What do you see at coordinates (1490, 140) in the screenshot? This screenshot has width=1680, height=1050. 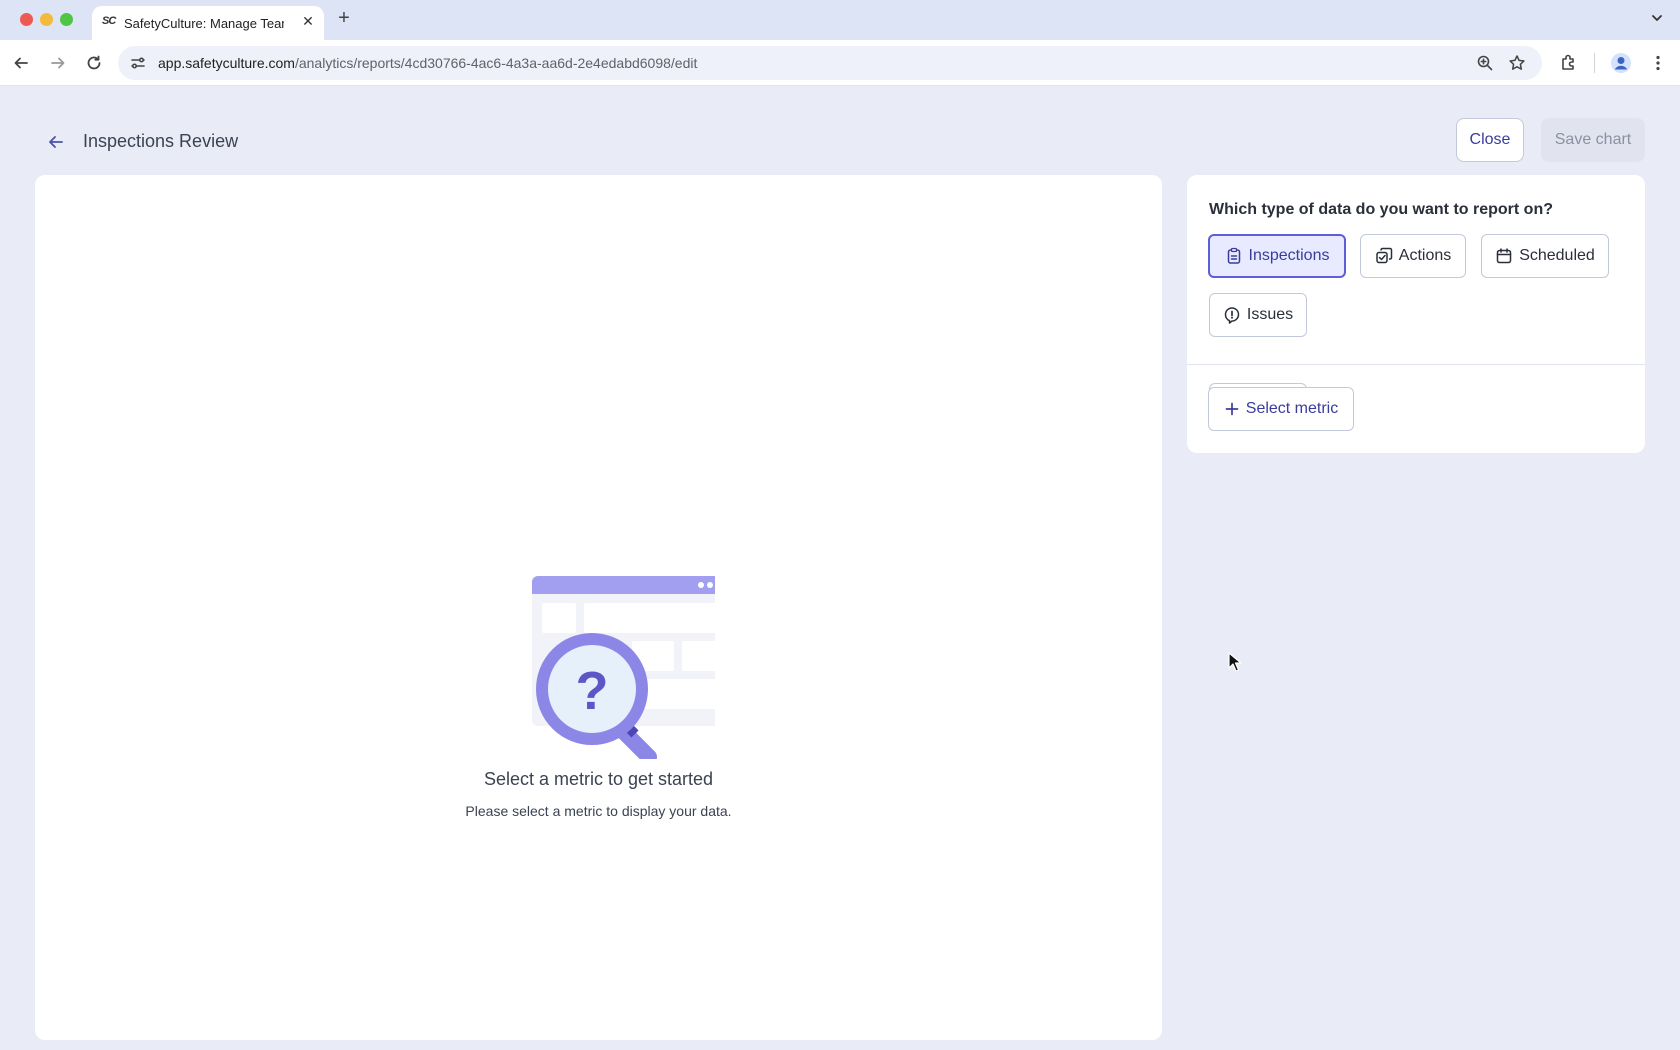 I see `close-button: Close` at bounding box center [1490, 140].